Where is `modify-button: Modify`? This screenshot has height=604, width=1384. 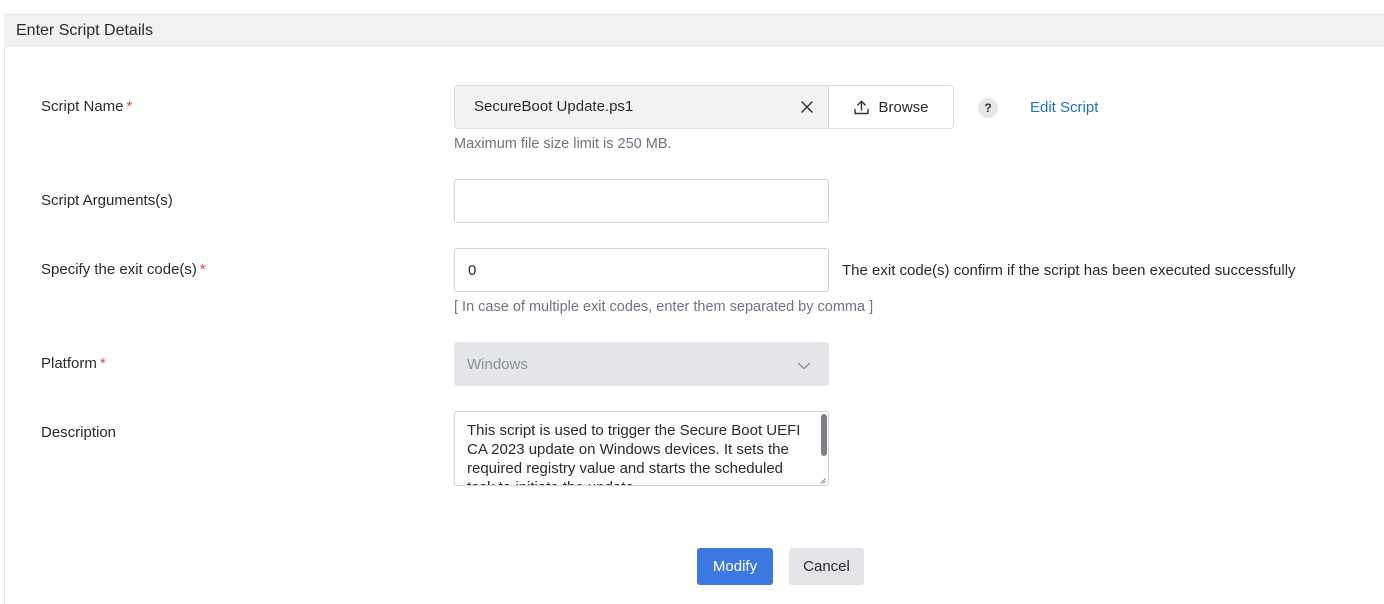
modify-button: Modify is located at coordinates (735, 566).